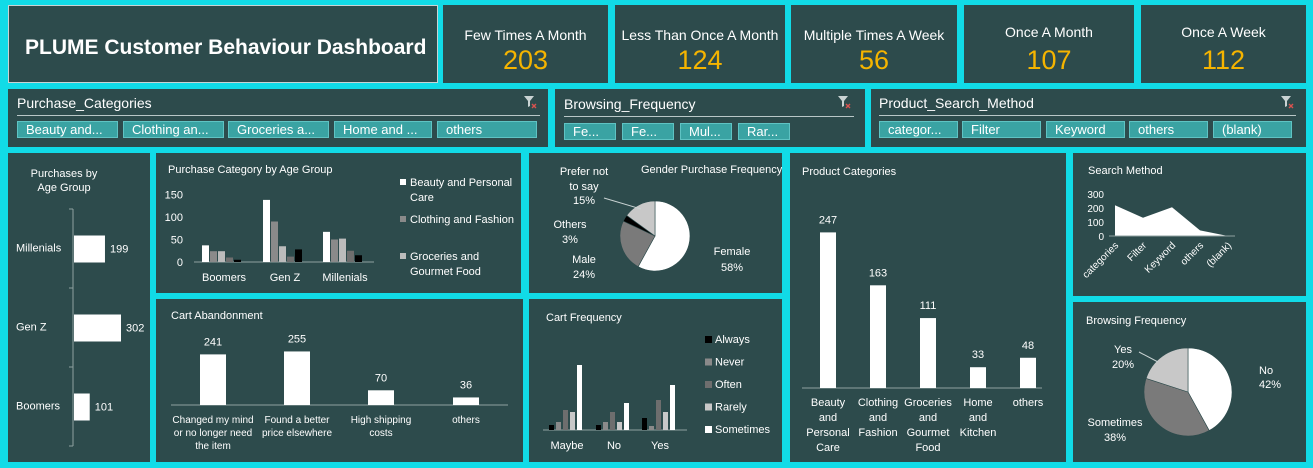 This screenshot has height=468, width=1313. I want to click on slicer-divider, so click(709, 116).